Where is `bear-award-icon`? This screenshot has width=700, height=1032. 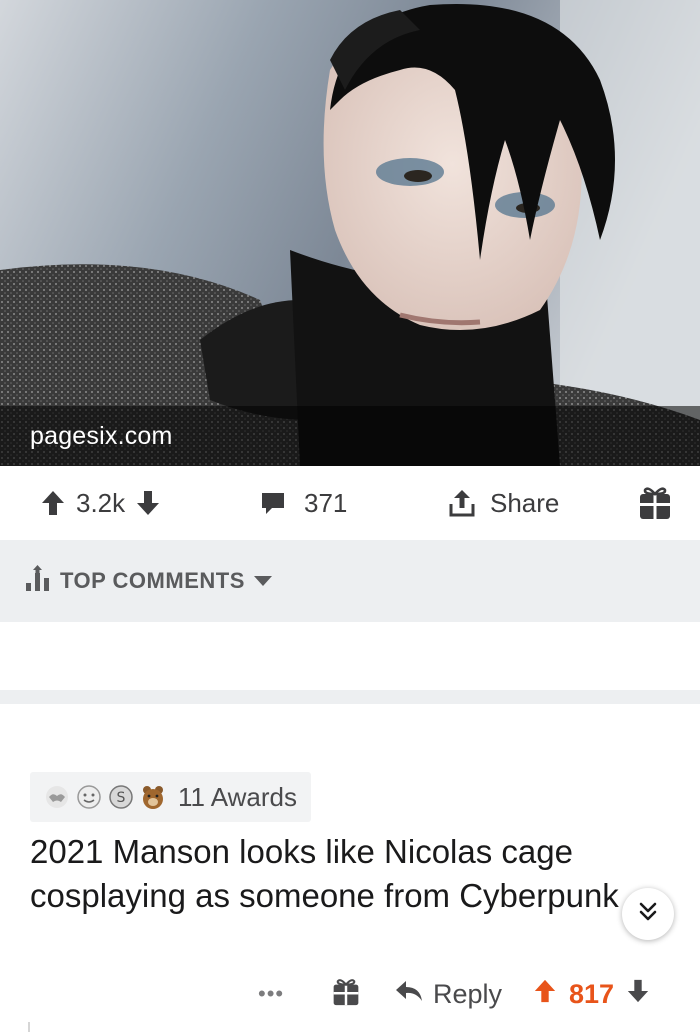
bear-award-icon is located at coordinates (153, 797).